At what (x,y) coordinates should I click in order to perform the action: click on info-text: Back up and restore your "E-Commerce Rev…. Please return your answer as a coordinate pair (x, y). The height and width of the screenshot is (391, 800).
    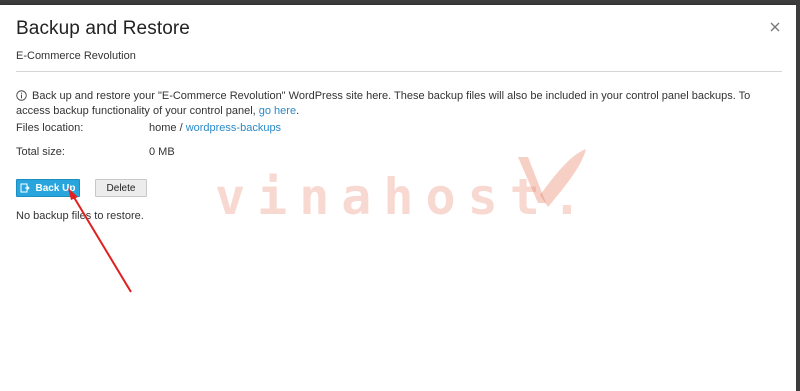
    Looking at the image, I should click on (383, 103).